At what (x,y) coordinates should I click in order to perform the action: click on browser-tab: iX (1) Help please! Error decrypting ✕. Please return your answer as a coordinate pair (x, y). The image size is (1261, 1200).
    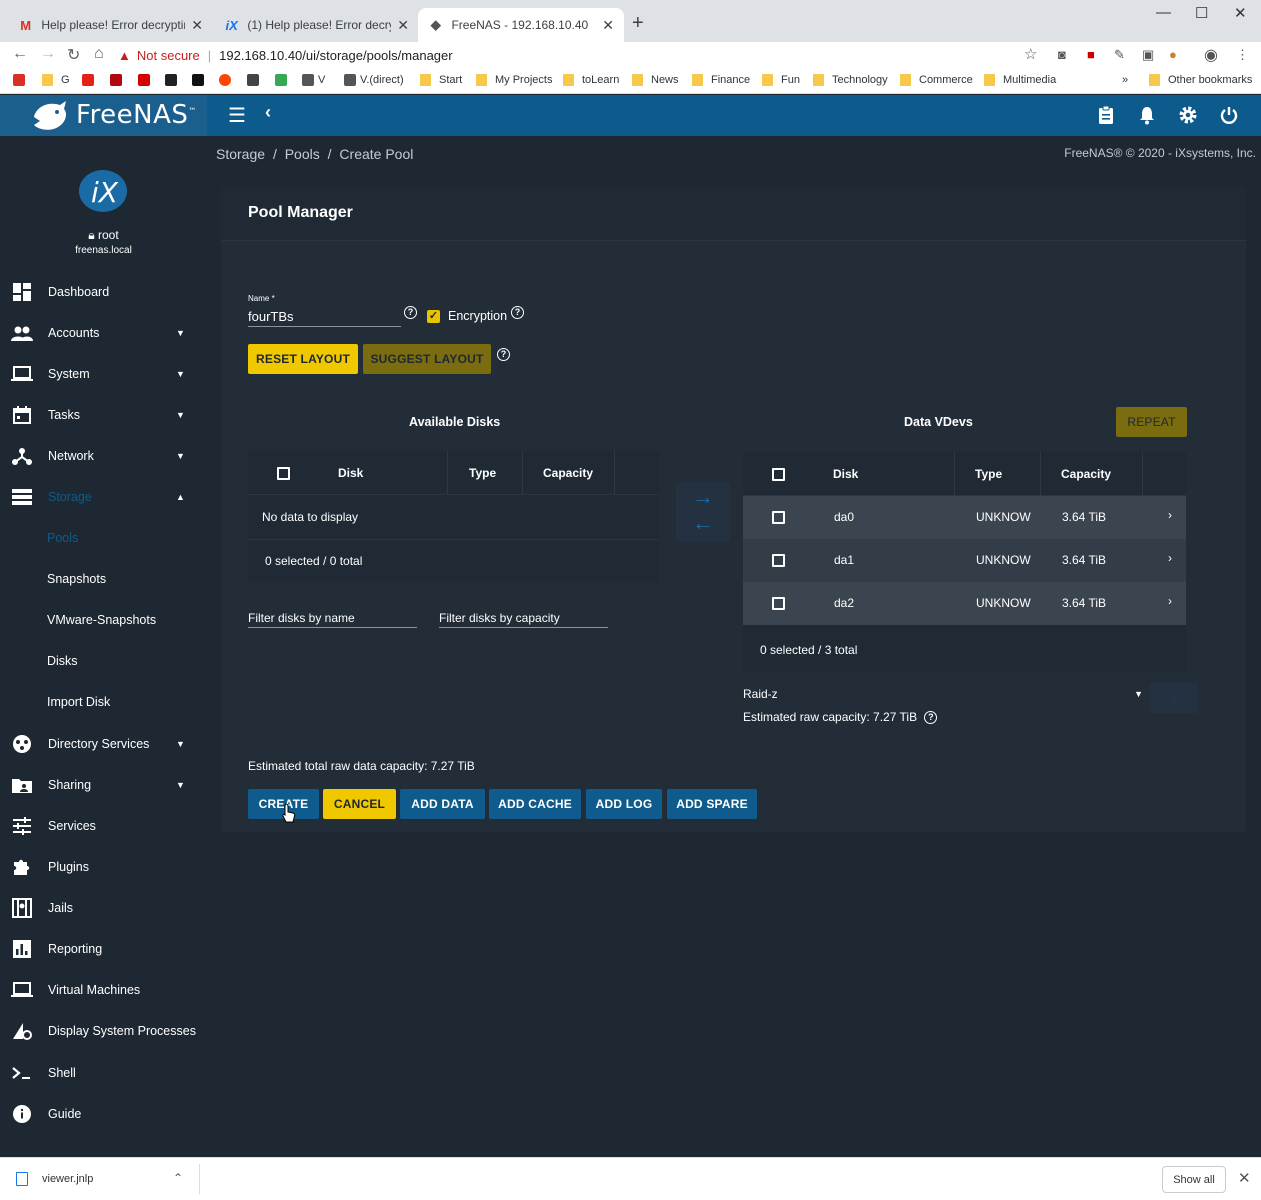
    Looking at the image, I should click on (316, 25).